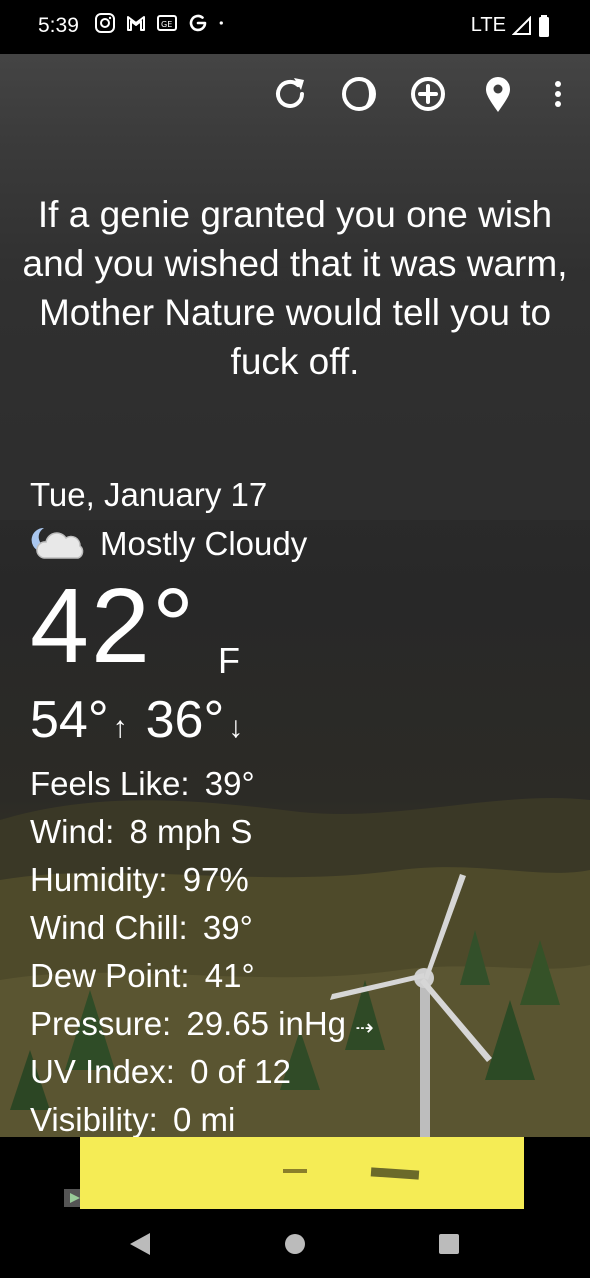 This screenshot has height=1278, width=590. I want to click on location-pin-button, so click(498, 94).